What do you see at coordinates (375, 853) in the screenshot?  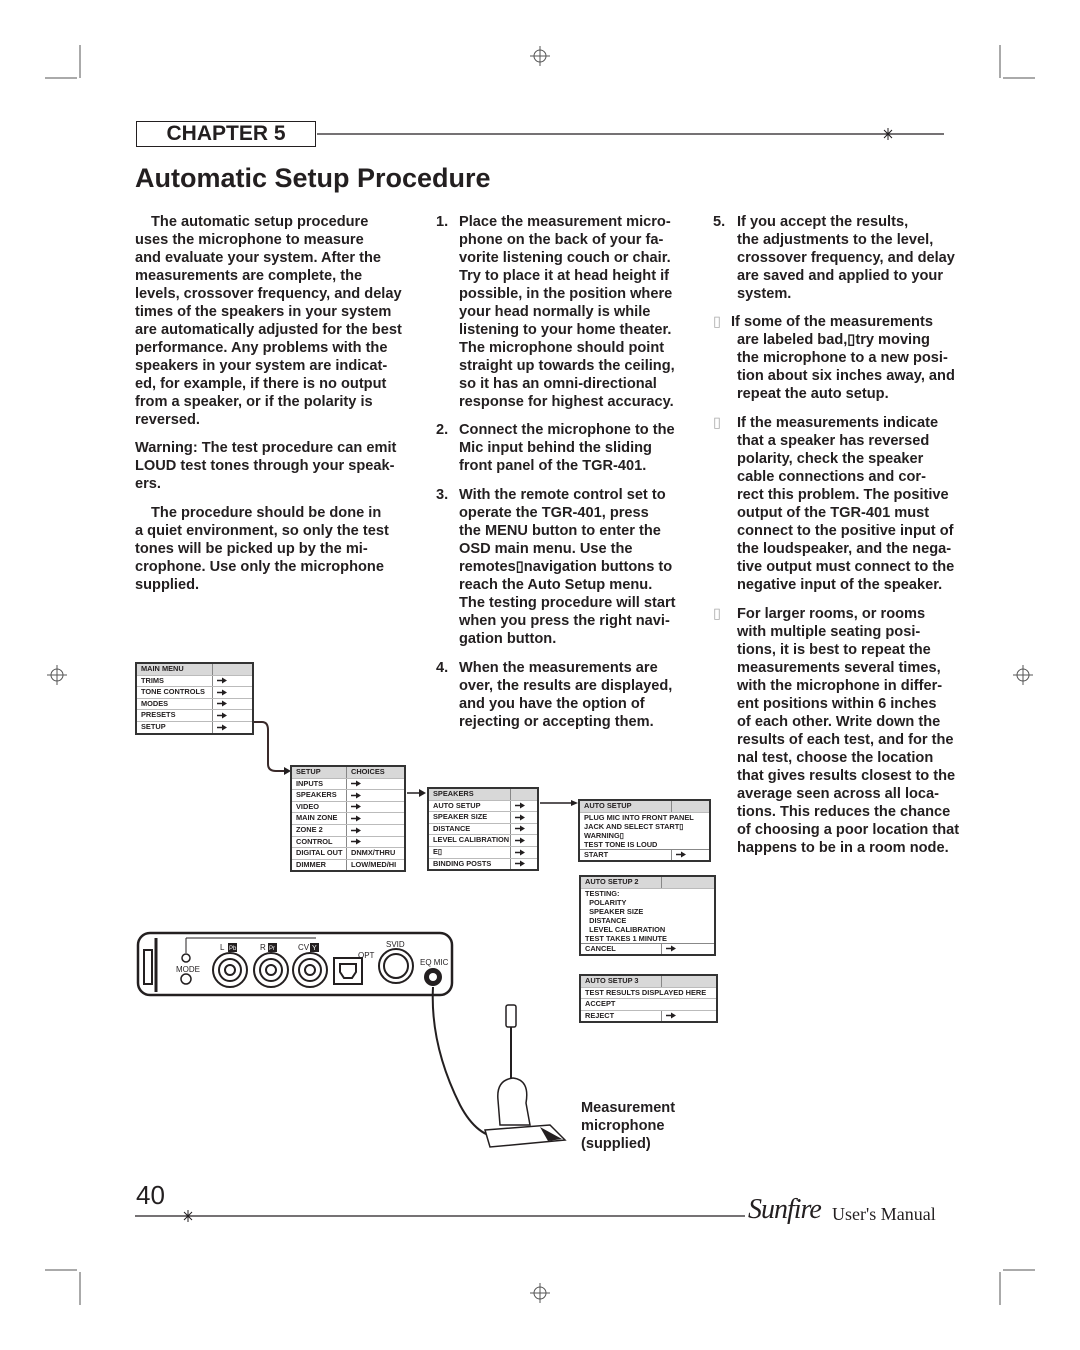 I see `menu-item-value: DNMX/THRU` at bounding box center [375, 853].